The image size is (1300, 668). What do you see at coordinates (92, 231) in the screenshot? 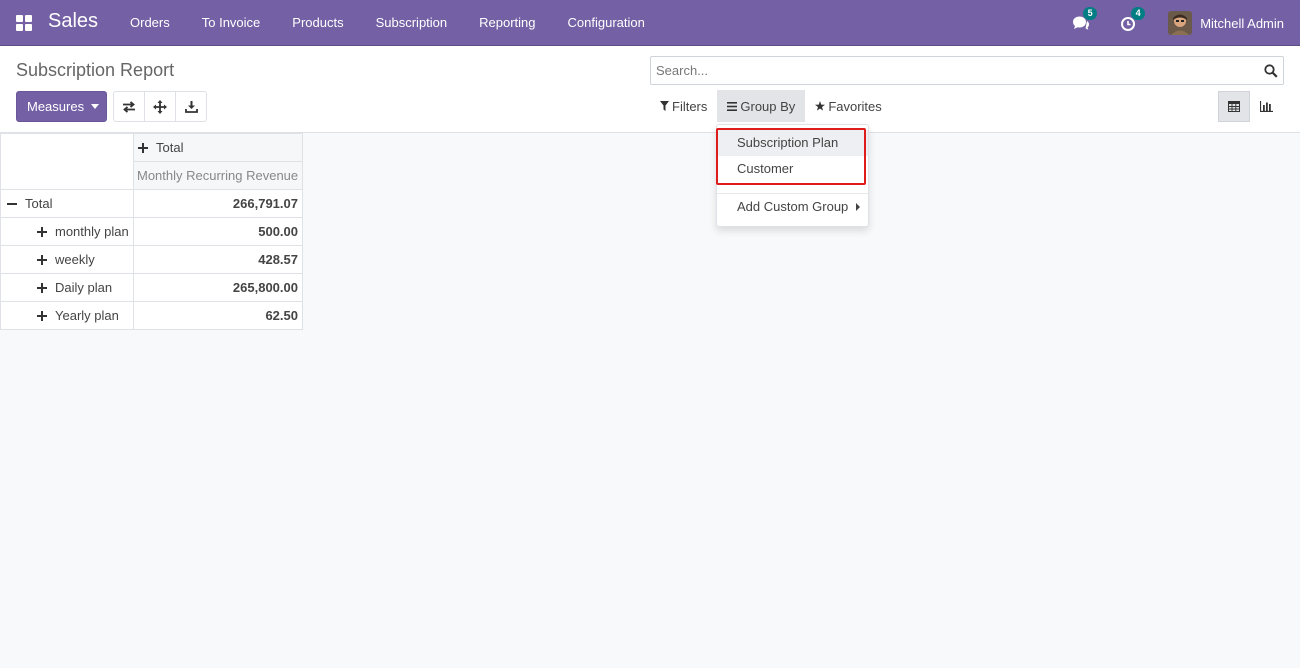
I see `row-label: monthly plan` at bounding box center [92, 231].